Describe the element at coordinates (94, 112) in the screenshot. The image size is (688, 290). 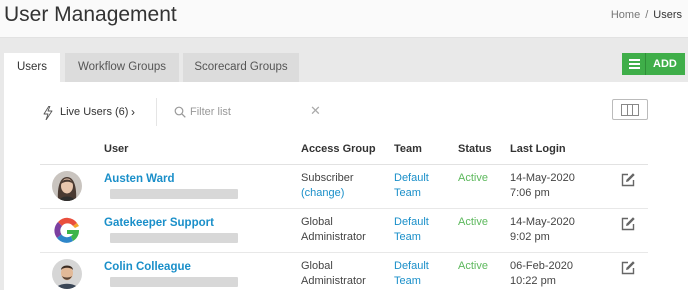
I see `live-users-link: Live Users (6)` at that location.